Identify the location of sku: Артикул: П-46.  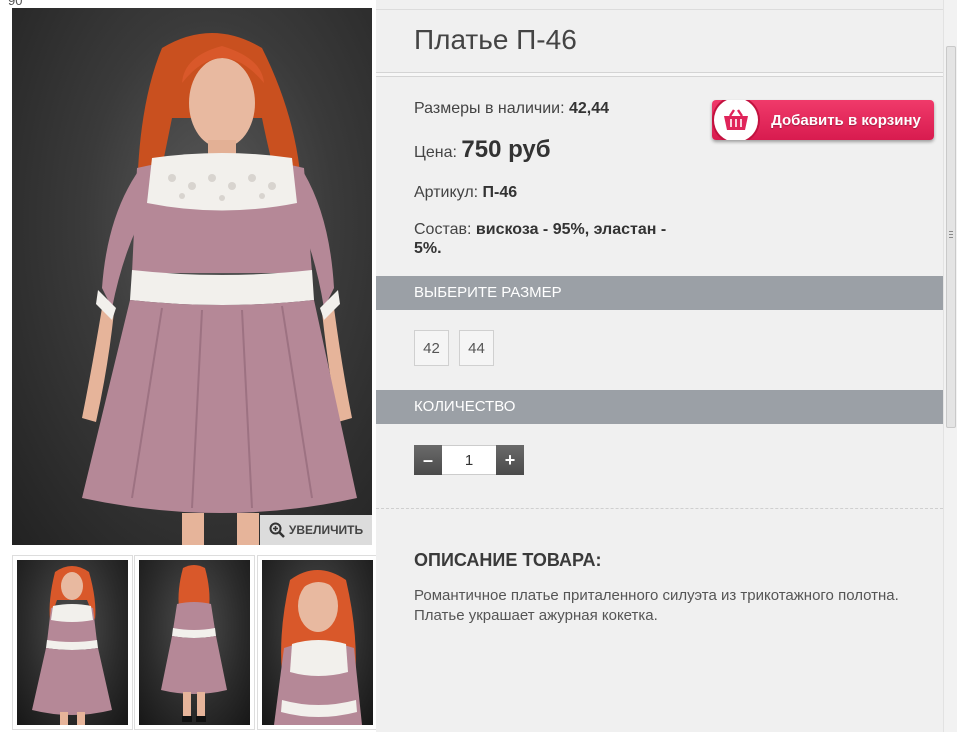
(465, 193).